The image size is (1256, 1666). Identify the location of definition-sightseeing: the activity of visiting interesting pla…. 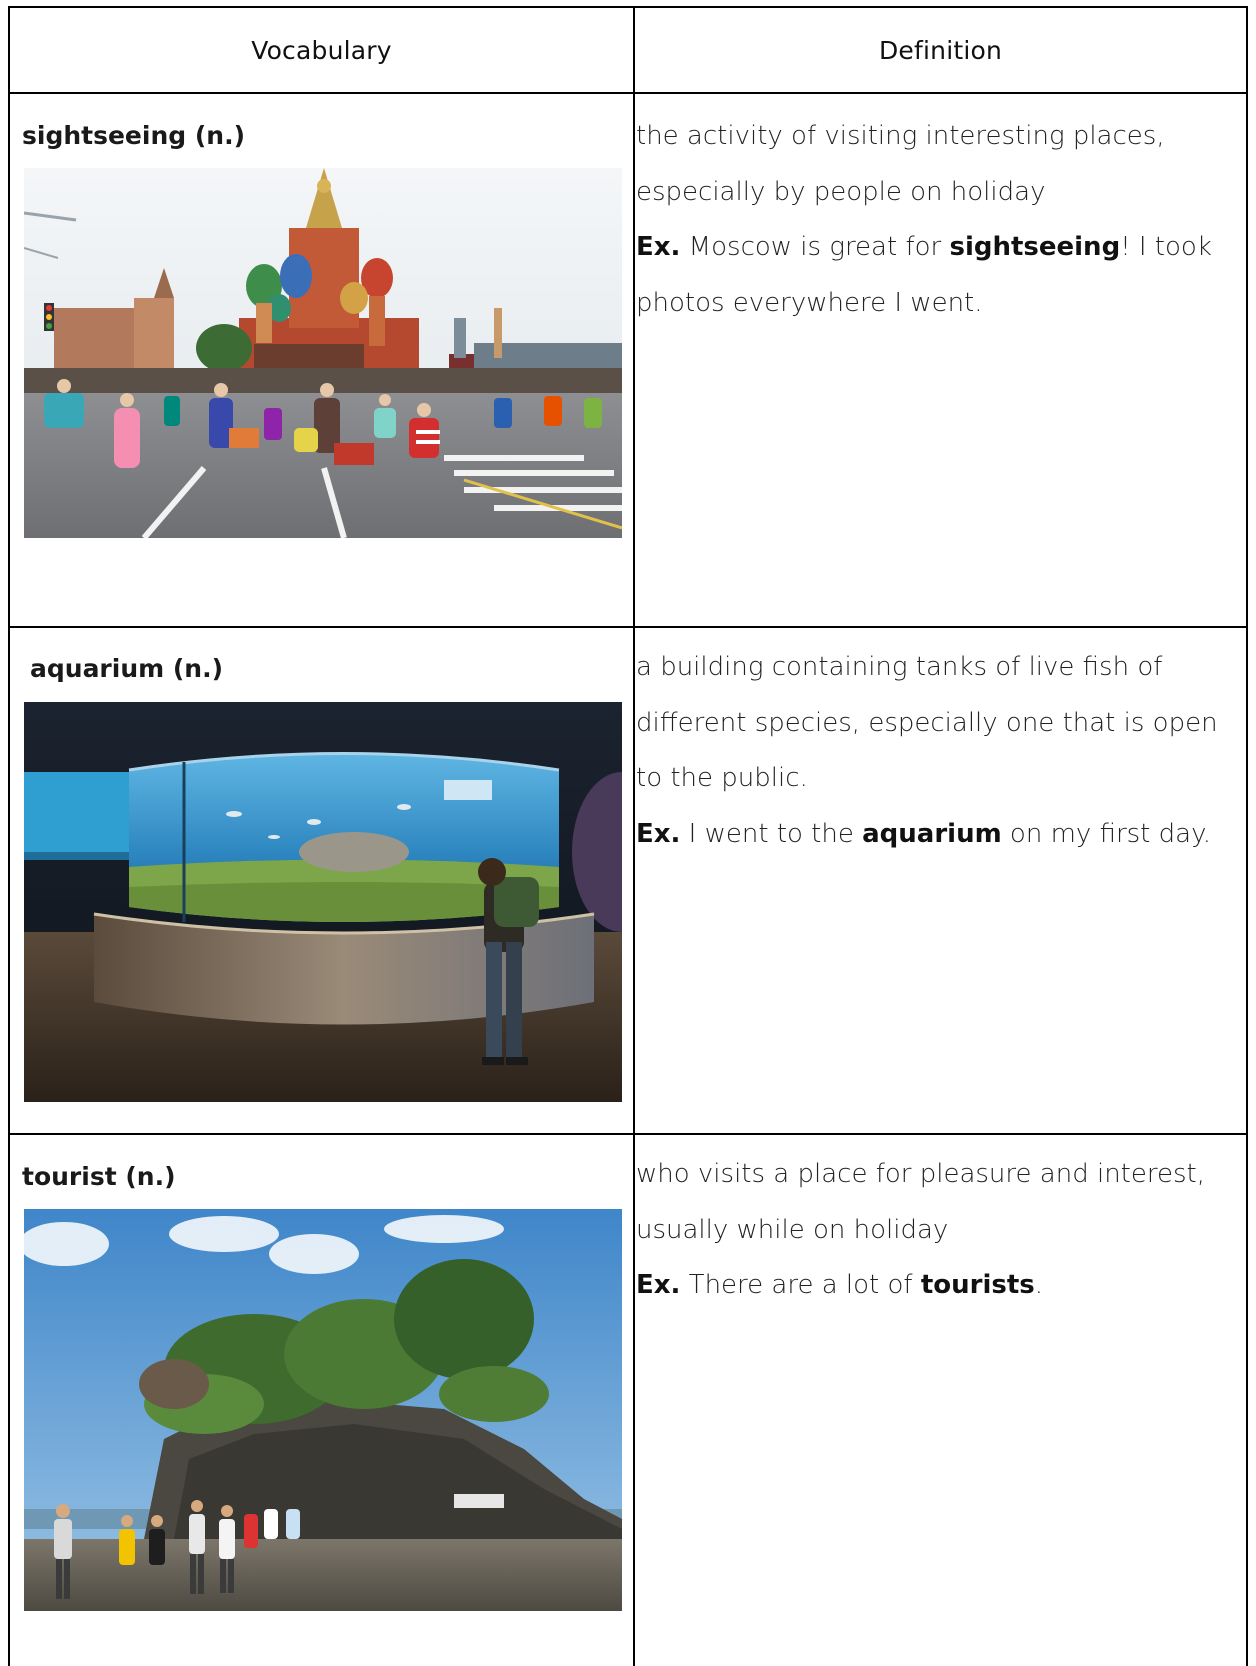
(931, 220).